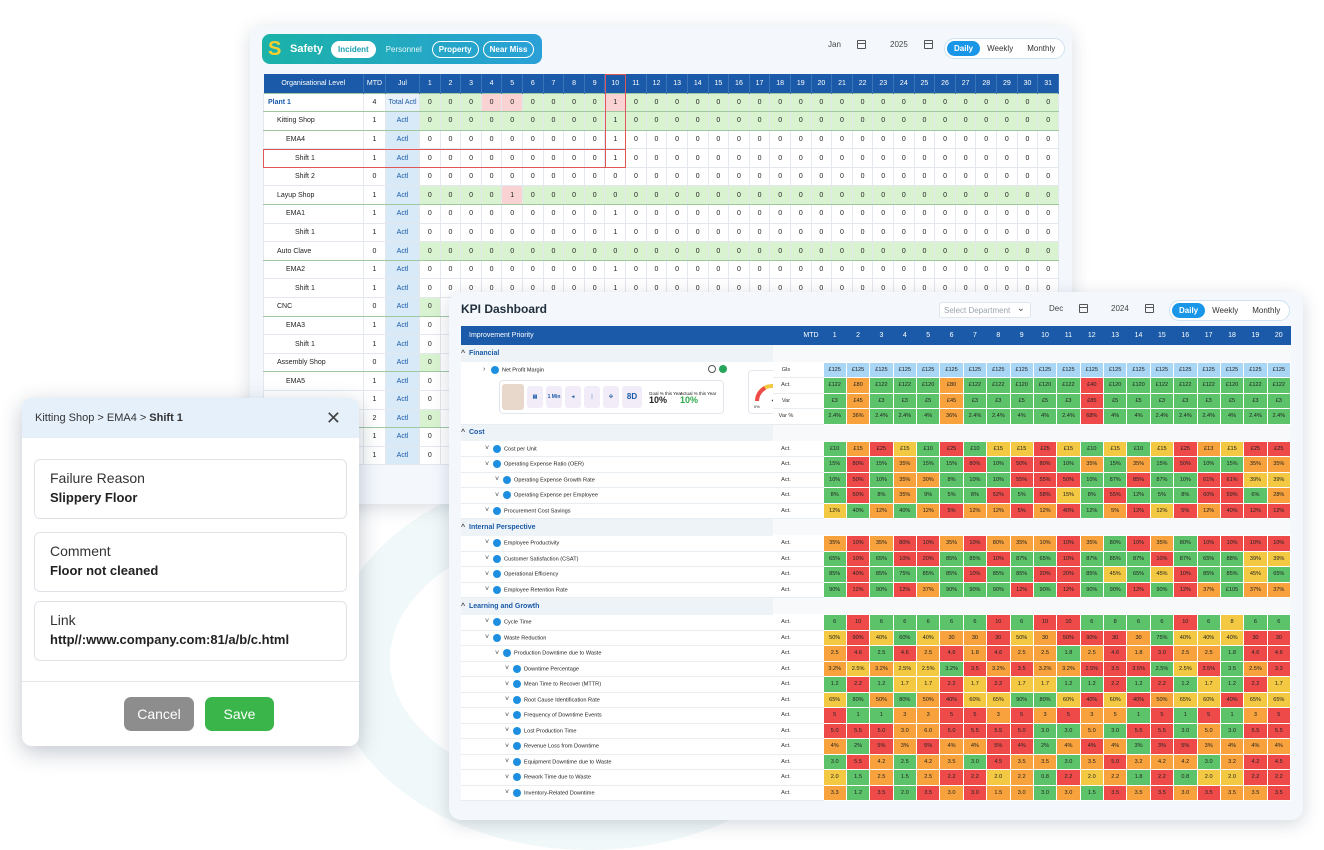  I want to click on kpi-value-cell: 8%, so click(881, 495).